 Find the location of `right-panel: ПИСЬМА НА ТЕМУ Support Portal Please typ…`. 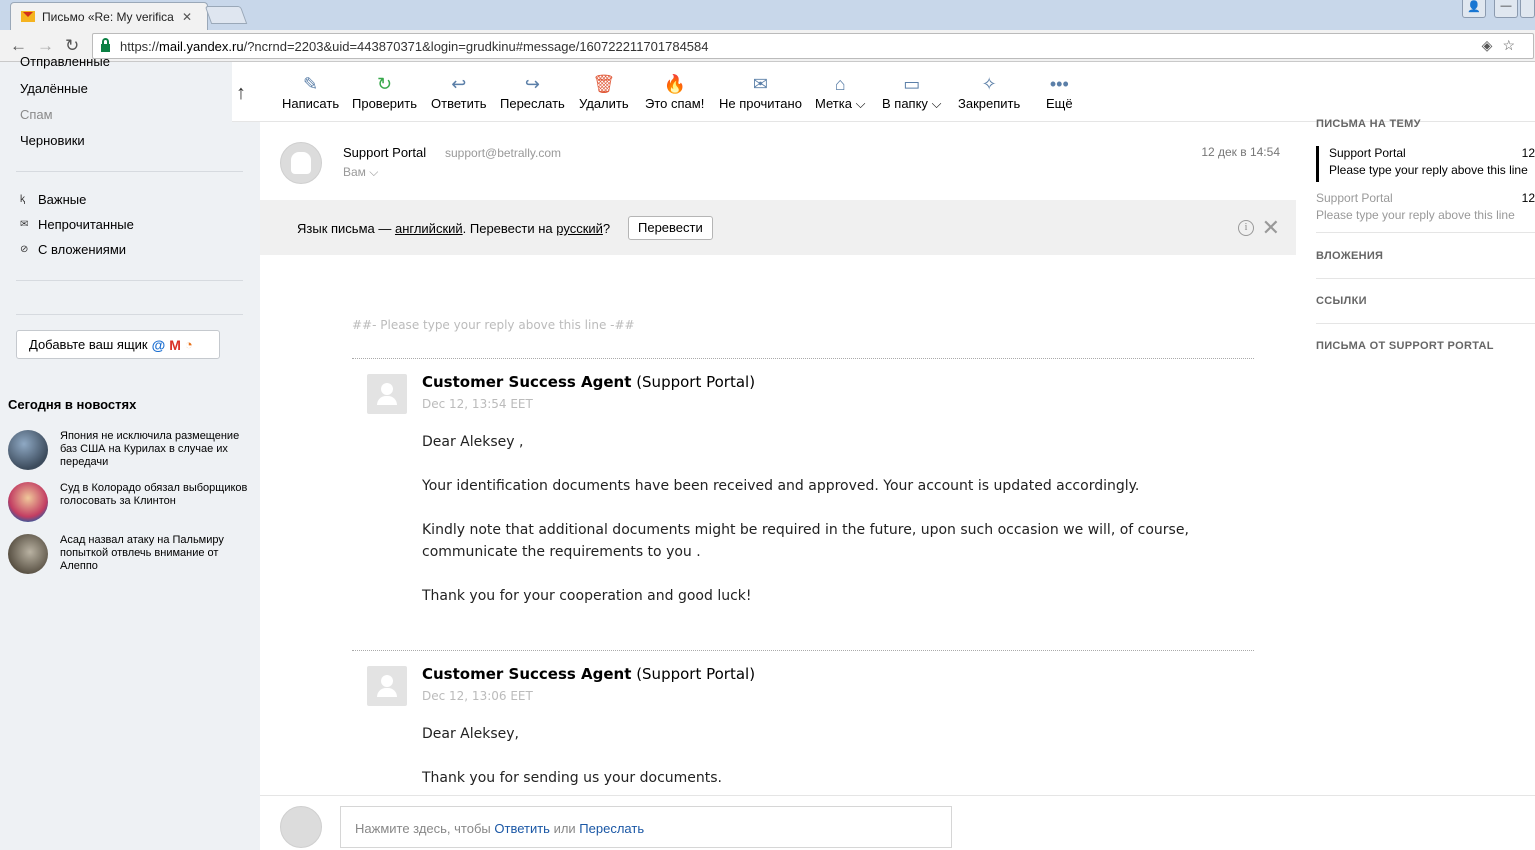

right-panel: ПИСЬМА НА ТЕМУ Support Portal Please typ… is located at coordinates (1415, 456).